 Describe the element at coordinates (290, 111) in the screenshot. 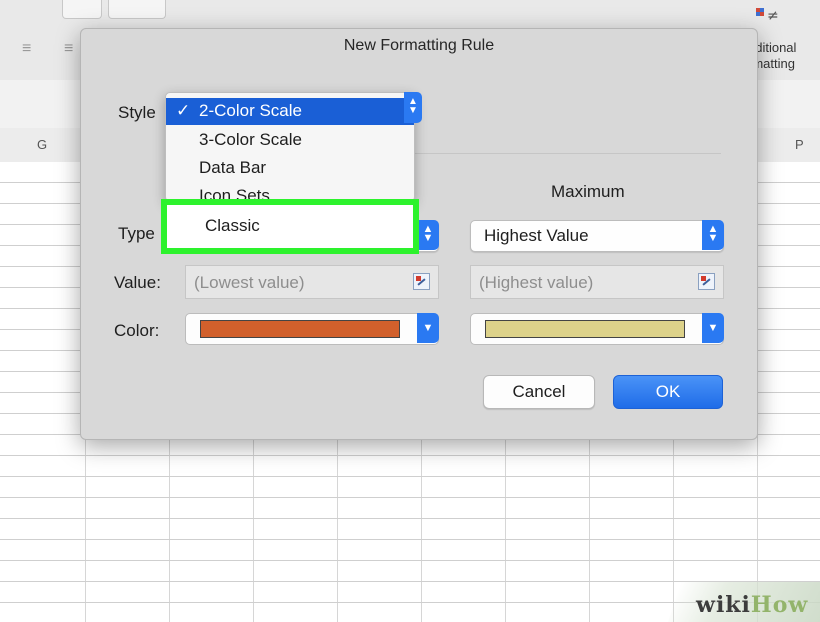

I see `menu-item-2-color-scale: ✓ 2-Color Scale` at that location.